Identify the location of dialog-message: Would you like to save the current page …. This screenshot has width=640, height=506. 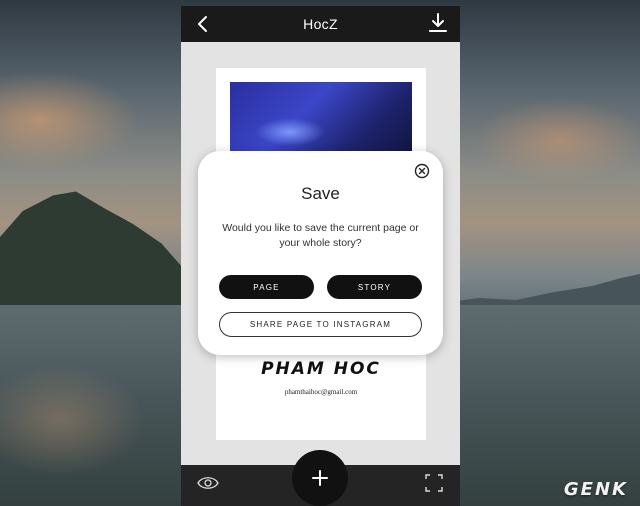
(320, 235).